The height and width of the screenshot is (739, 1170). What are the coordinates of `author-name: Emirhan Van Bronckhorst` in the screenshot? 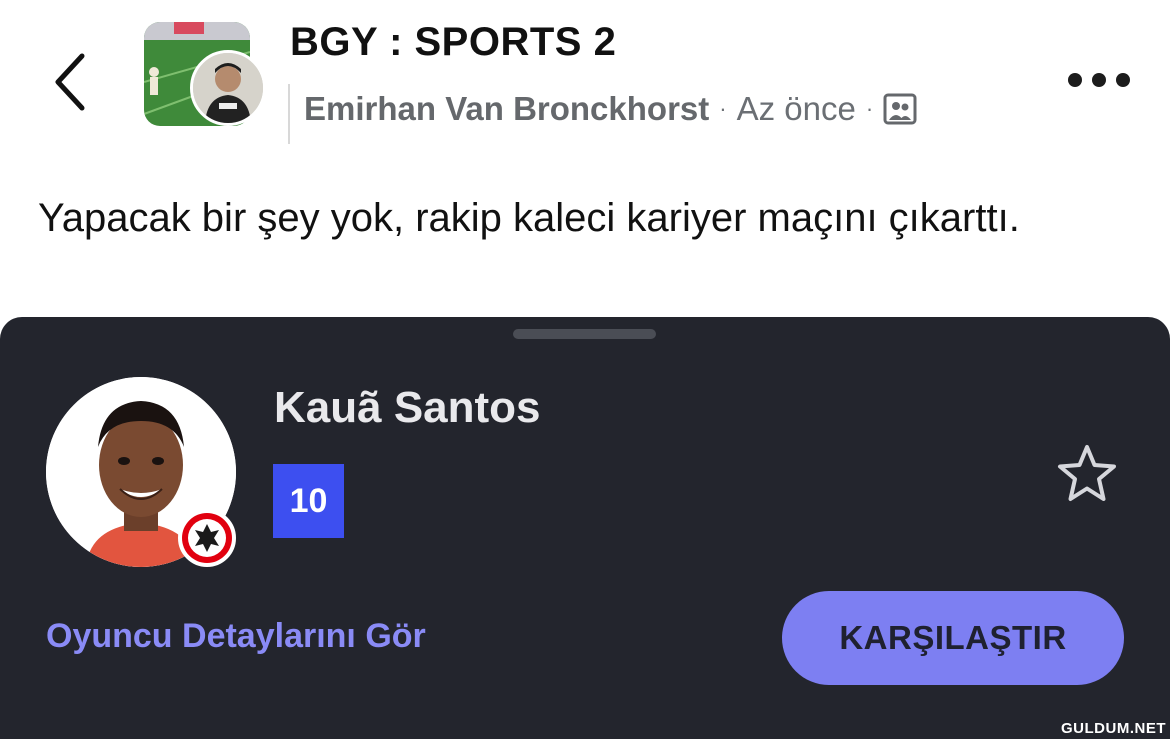 It's located at (506, 109).